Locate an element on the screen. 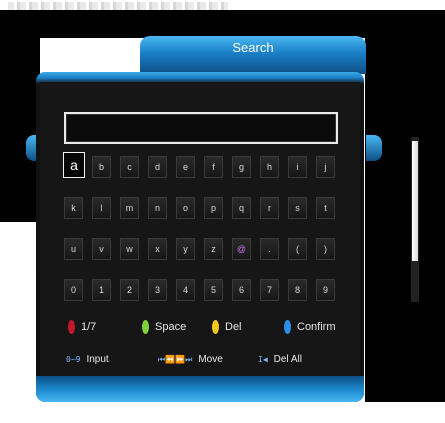 This screenshot has height=423, width=445. legend-input: 0~9 Input is located at coordinates (87, 359).